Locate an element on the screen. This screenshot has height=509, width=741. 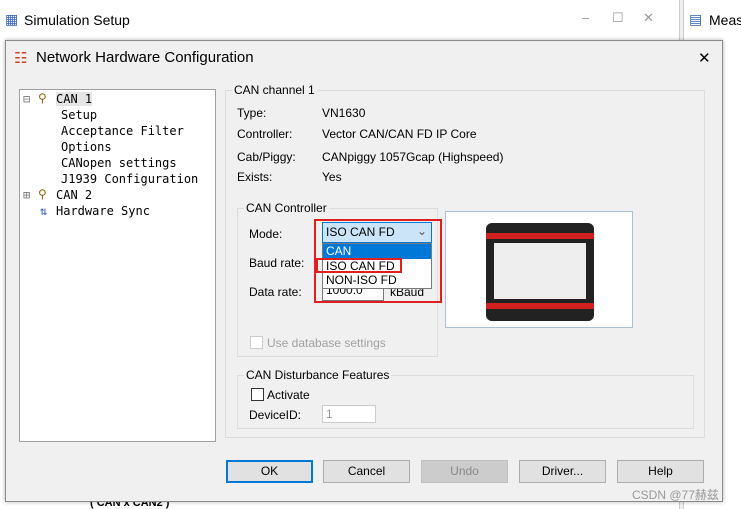
maximize-button: ☐ is located at coordinates (618, 18).